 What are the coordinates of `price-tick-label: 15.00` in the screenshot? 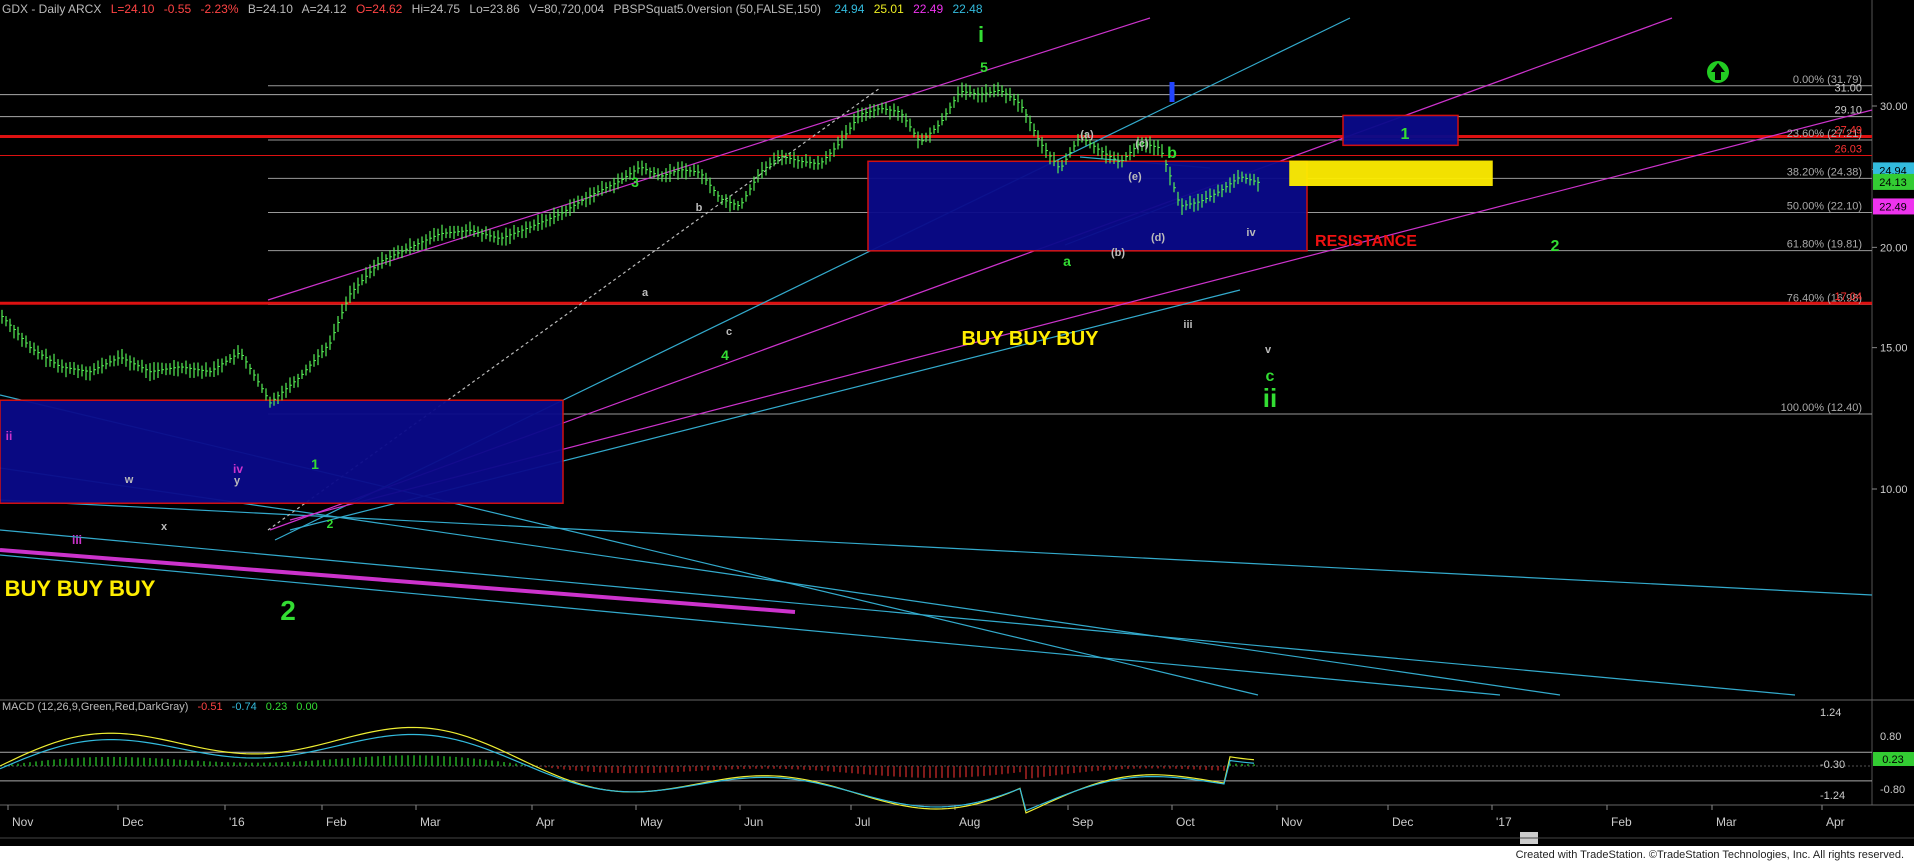 It's located at (1894, 349).